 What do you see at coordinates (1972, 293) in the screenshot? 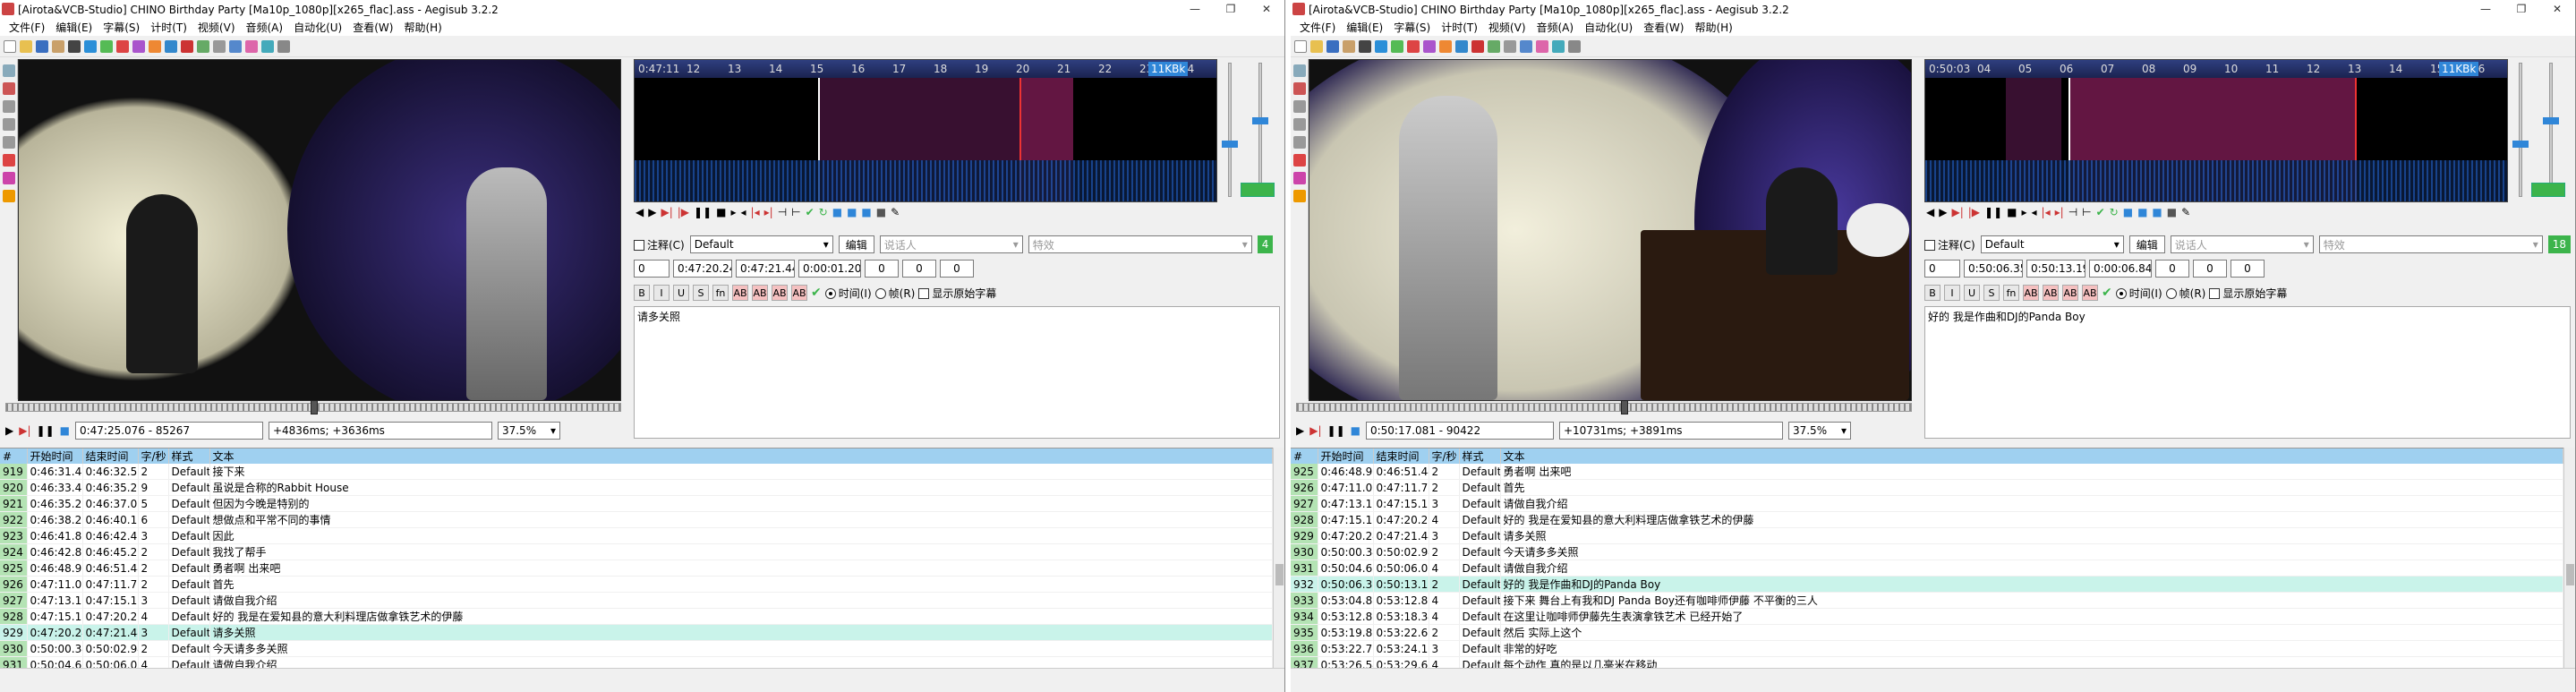
I see `underline-button: U` at bounding box center [1972, 293].